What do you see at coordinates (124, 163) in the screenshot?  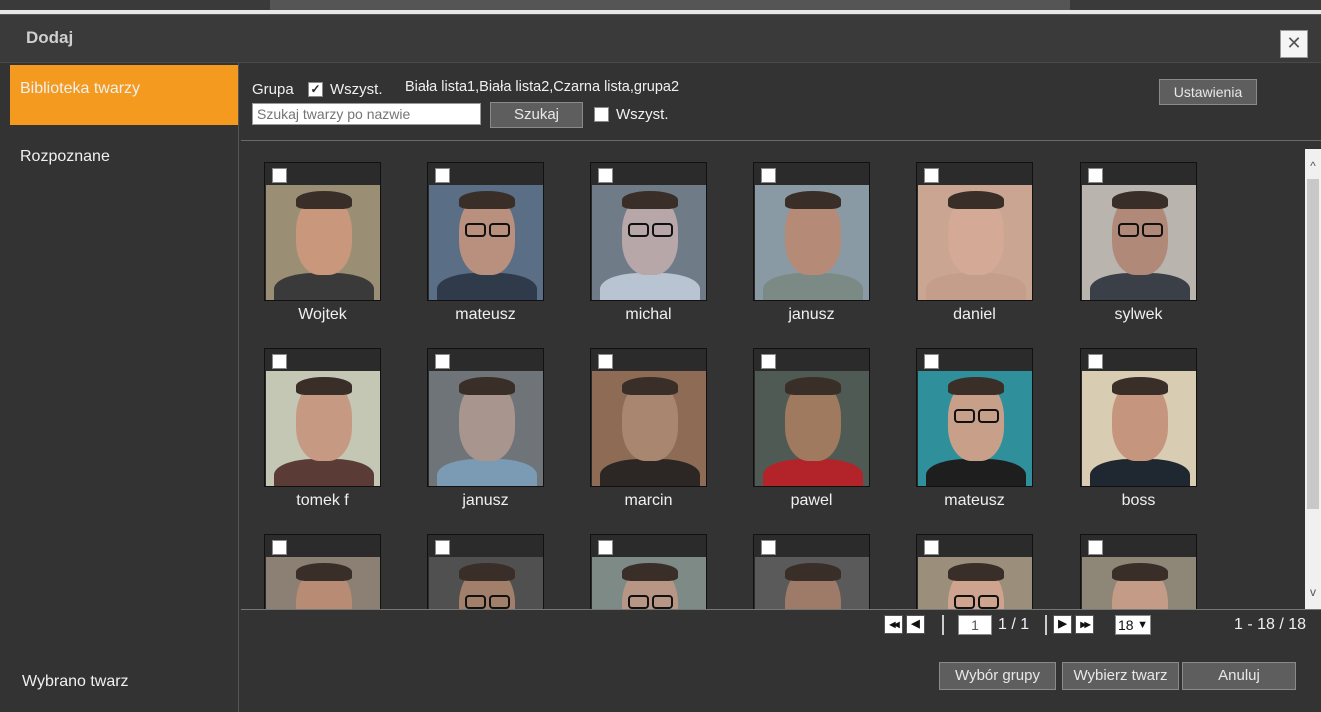 I see `sidebar-item-recognized: Rozpoznane` at bounding box center [124, 163].